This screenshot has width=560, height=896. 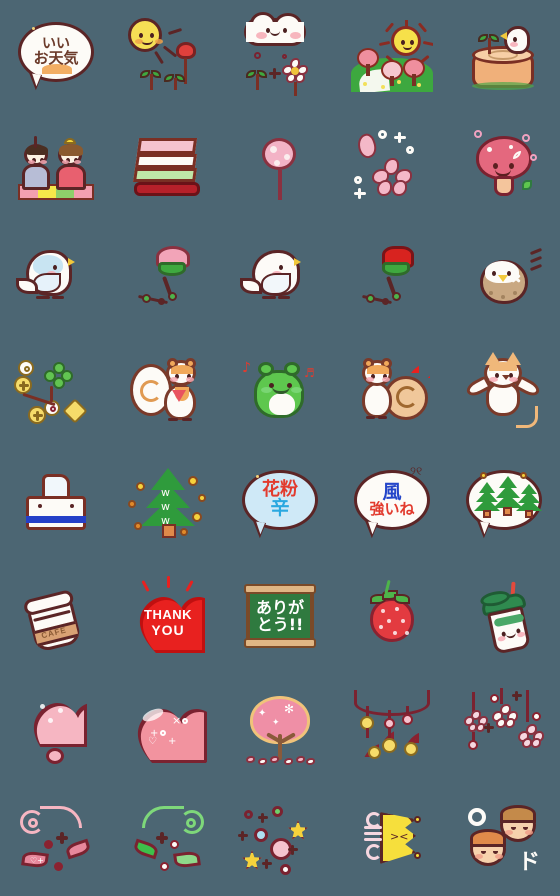 What do you see at coordinates (531, 736) in the screenshot?
I see `sakura-flower-small` at bounding box center [531, 736].